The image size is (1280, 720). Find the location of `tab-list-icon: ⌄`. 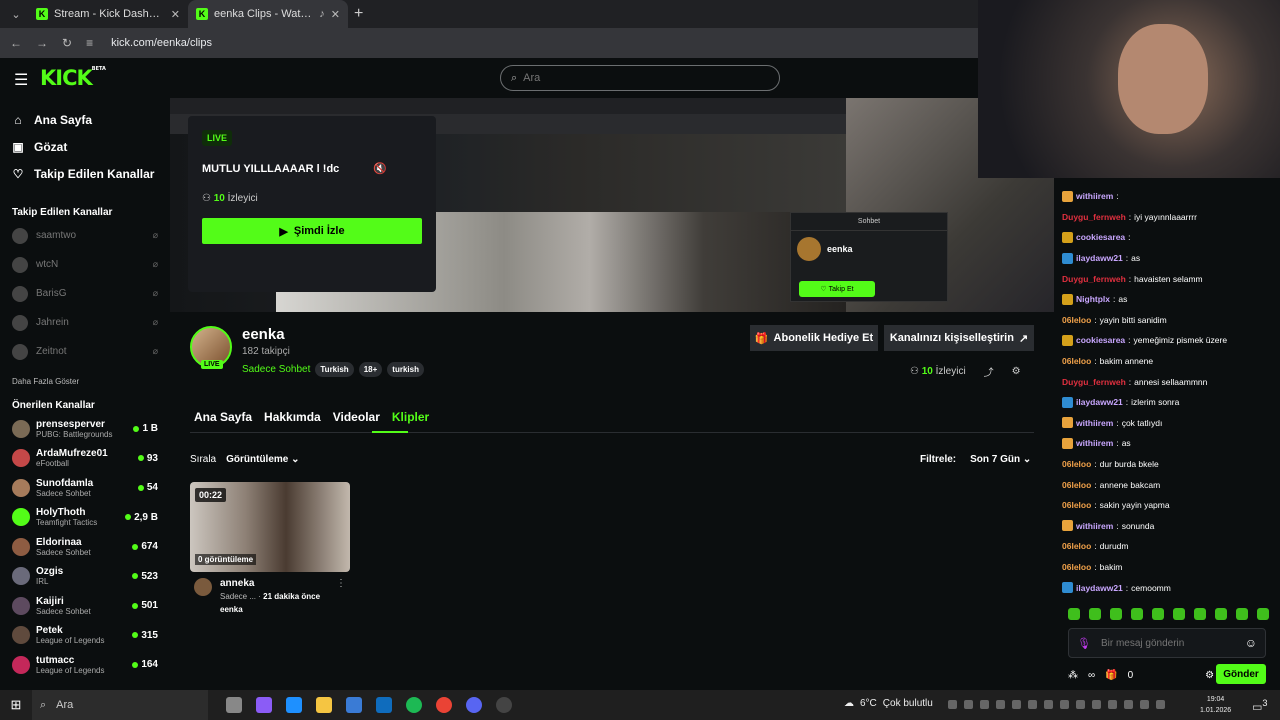

tab-list-icon: ⌄ is located at coordinates (16, 14).